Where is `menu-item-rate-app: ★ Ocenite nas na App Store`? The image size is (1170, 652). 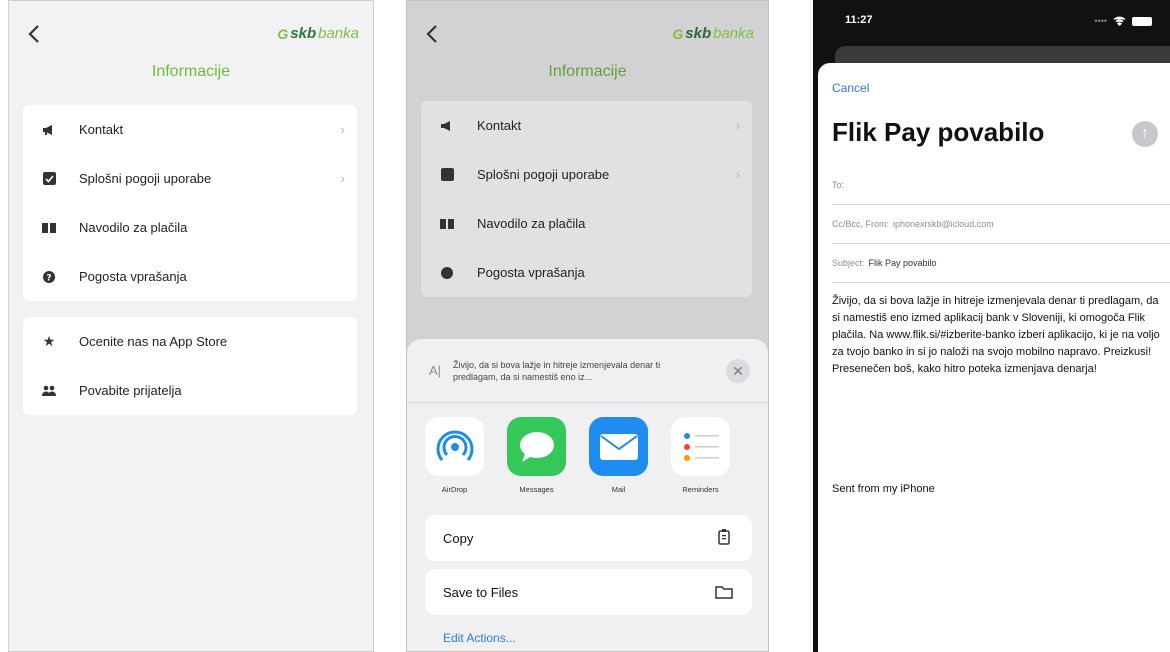 menu-item-rate-app: ★ Ocenite nas na App Store is located at coordinates (190, 341).